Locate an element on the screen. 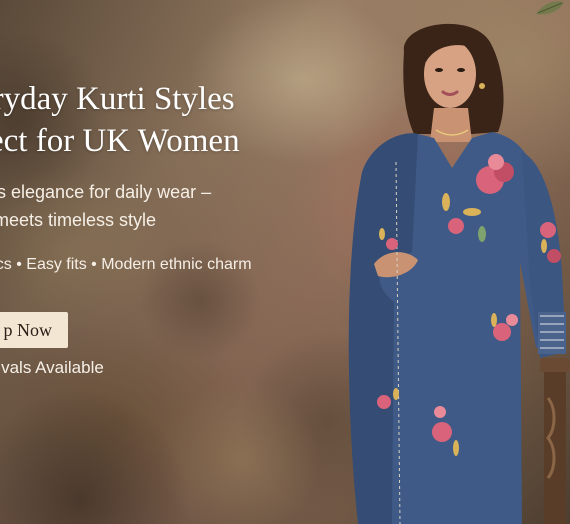 The width and height of the screenshot is (570, 524). headline: eryday Kurti Styles fect for UK Women is located at coordinates (169, 120).